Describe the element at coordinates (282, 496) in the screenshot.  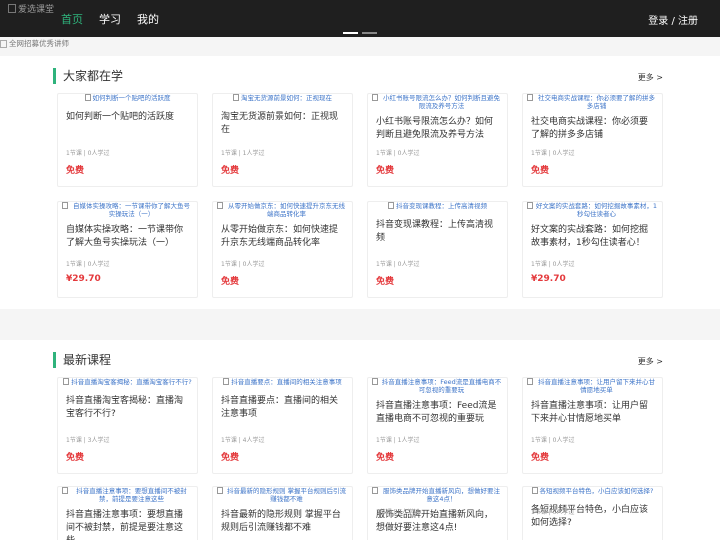
I see `course-thumbnail: 抖音最新的隐形规则 掌握平台规则后引流赚钱都不难` at that location.